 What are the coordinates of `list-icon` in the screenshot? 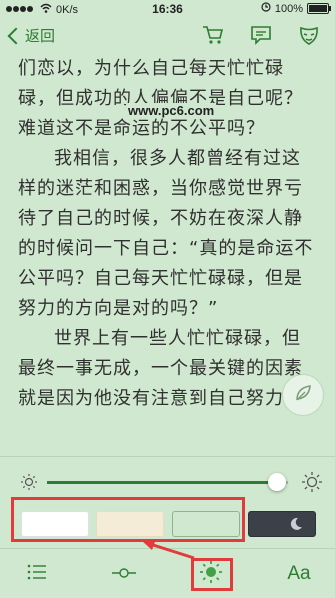 It's located at (37, 574).